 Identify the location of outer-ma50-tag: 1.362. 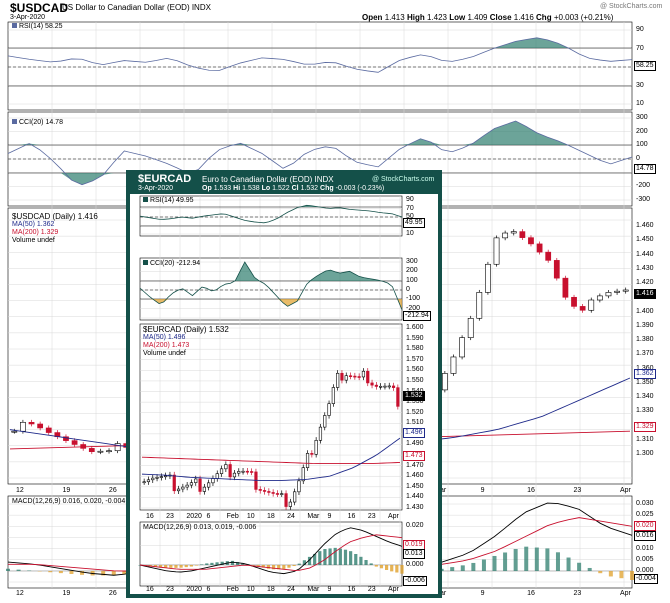
(645, 374).